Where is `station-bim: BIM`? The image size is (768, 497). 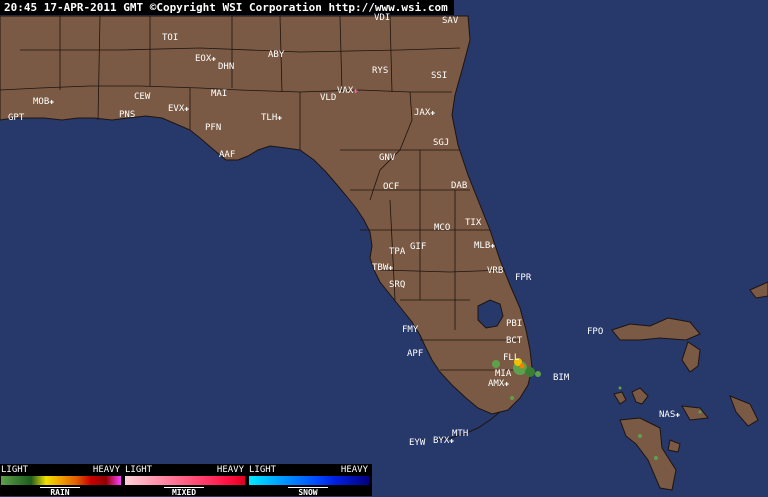
station-bim: BIM is located at coordinates (561, 378).